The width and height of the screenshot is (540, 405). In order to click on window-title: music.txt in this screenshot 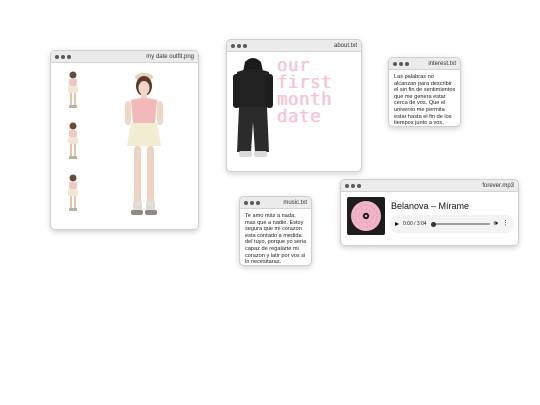, I will do `click(295, 202)`.